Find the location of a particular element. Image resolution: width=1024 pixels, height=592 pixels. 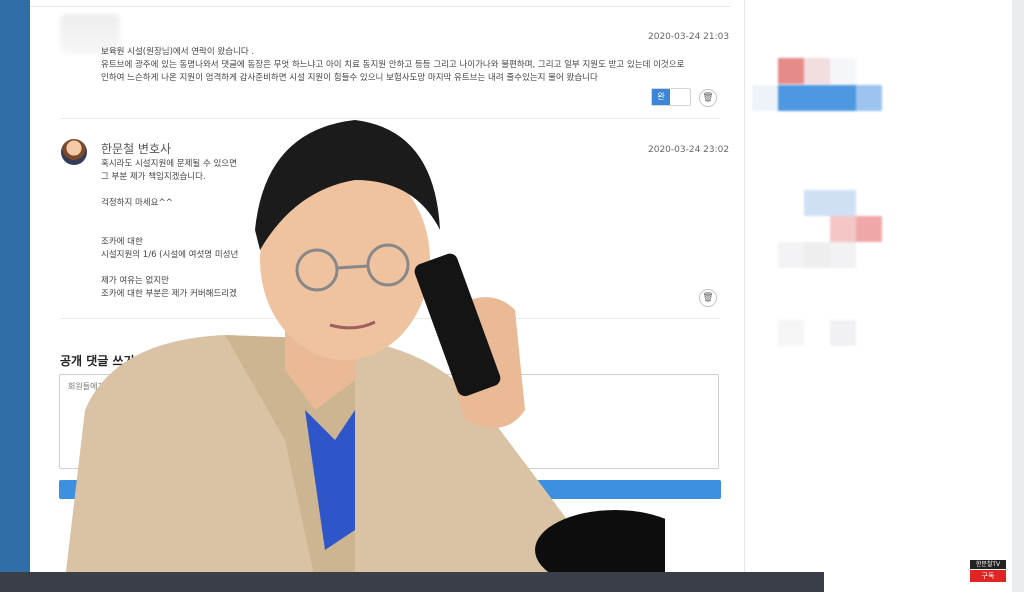

right-scrollbar is located at coordinates (1018, 296).